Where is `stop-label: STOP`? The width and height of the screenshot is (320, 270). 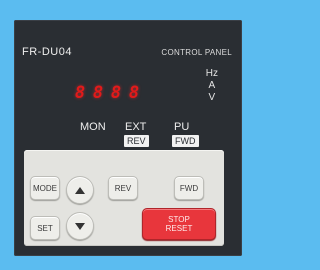
stop-label: STOP is located at coordinates (179, 219).